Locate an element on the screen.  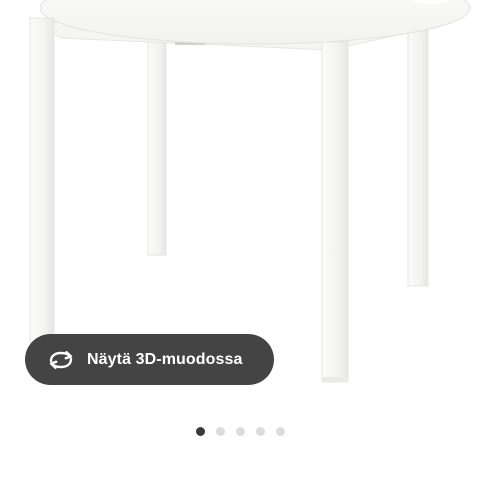
carousel-pagination is located at coordinates (240, 431).